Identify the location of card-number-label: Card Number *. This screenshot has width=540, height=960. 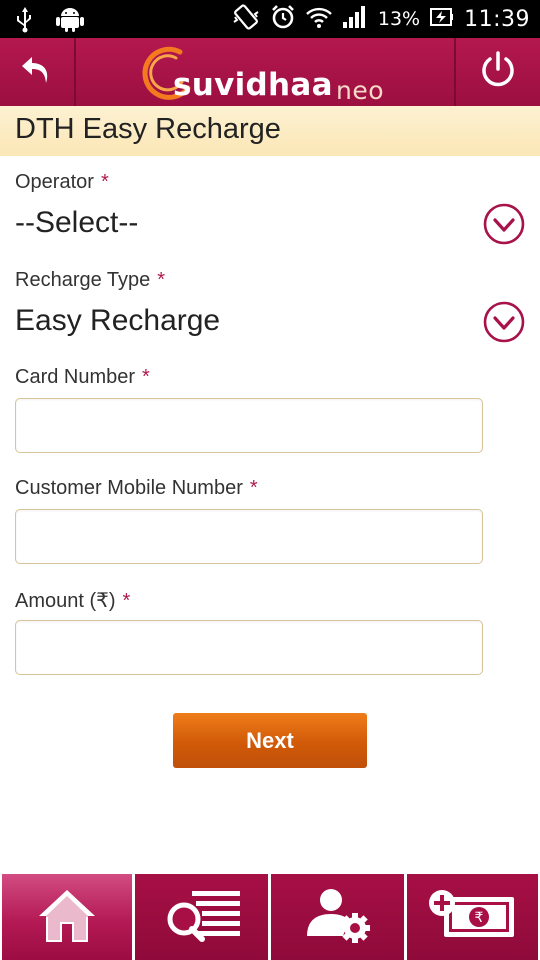
(82, 377).